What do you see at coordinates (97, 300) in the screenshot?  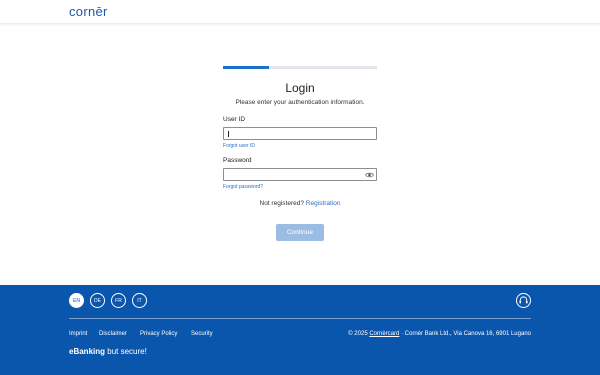 I see `language-de-button: DE` at bounding box center [97, 300].